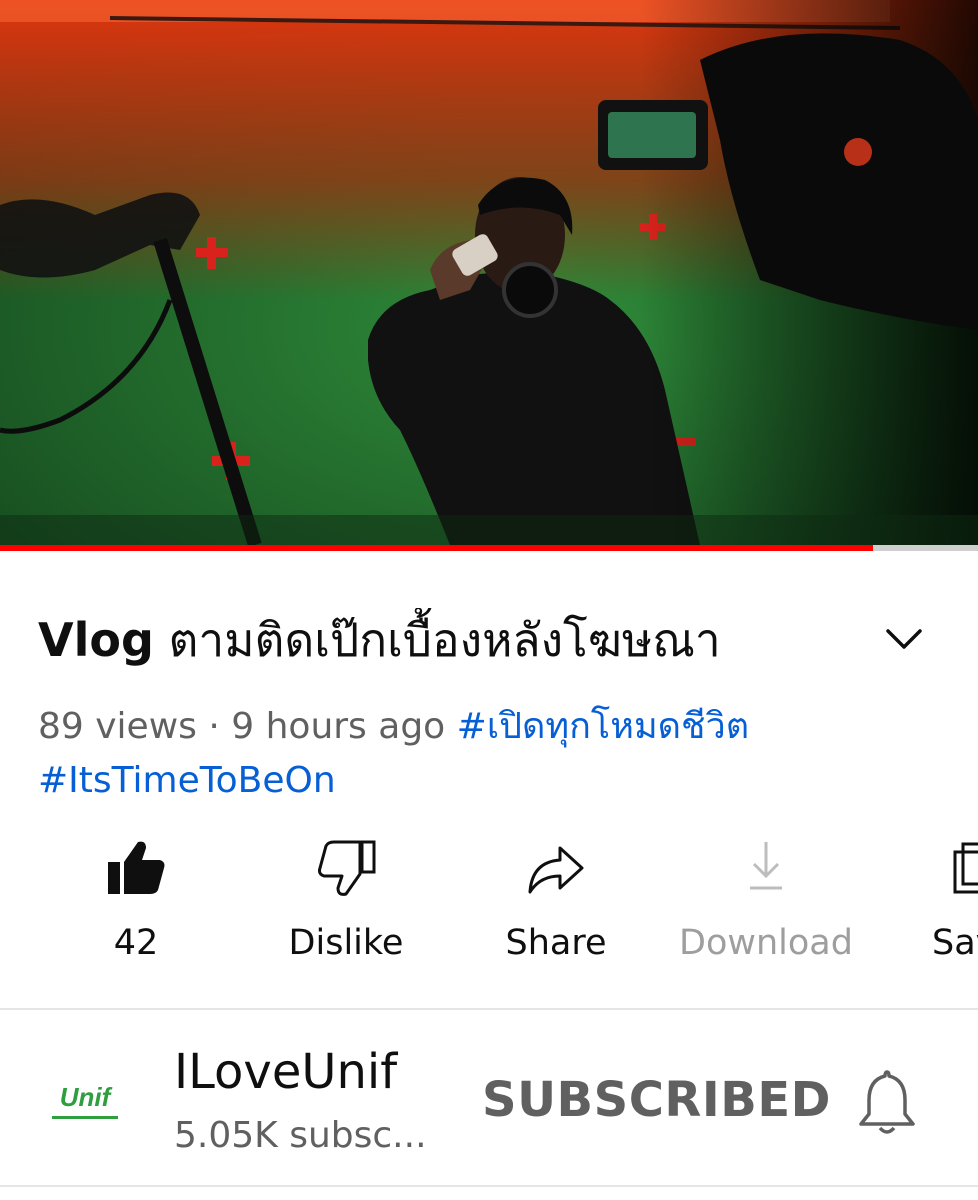 This screenshot has width=978, height=1200. What do you see at coordinates (444, 640) in the screenshot?
I see `title-rest: ตามติดเป๊กเบื้องหลังโฆษณา` at bounding box center [444, 640].